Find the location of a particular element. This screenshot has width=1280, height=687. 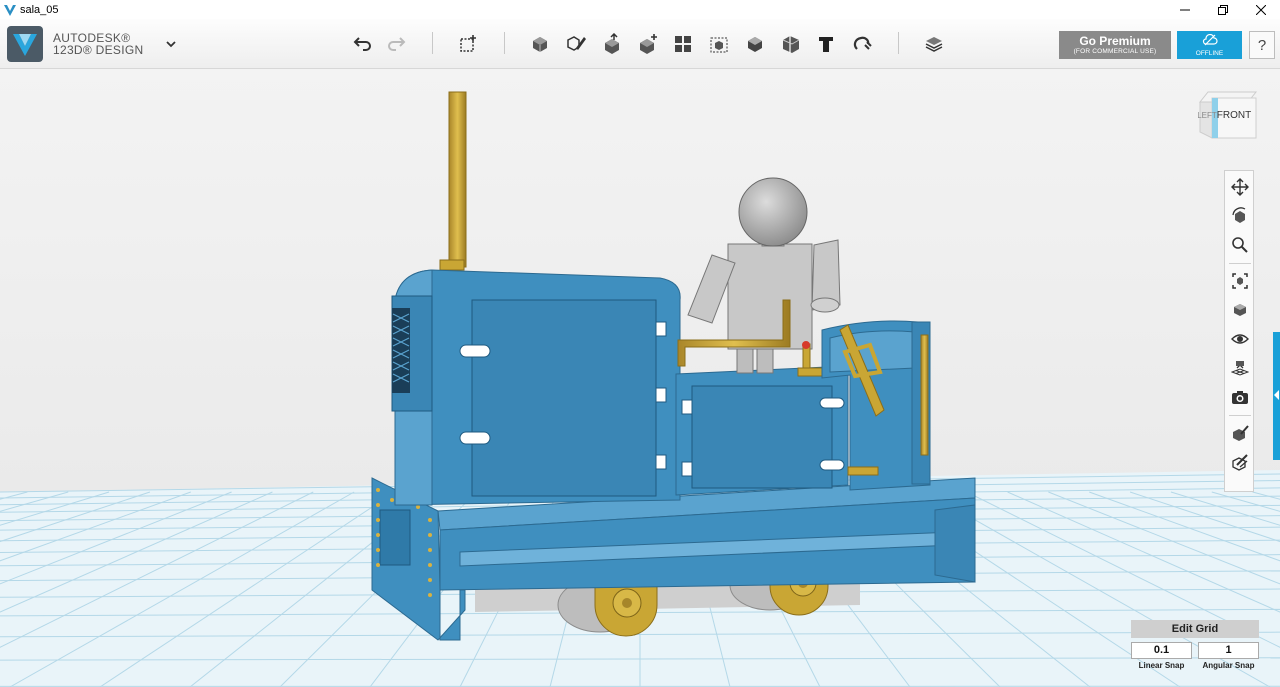

app-menu: AUTODESK® 123D® DESIGN is located at coordinates (91, 44).